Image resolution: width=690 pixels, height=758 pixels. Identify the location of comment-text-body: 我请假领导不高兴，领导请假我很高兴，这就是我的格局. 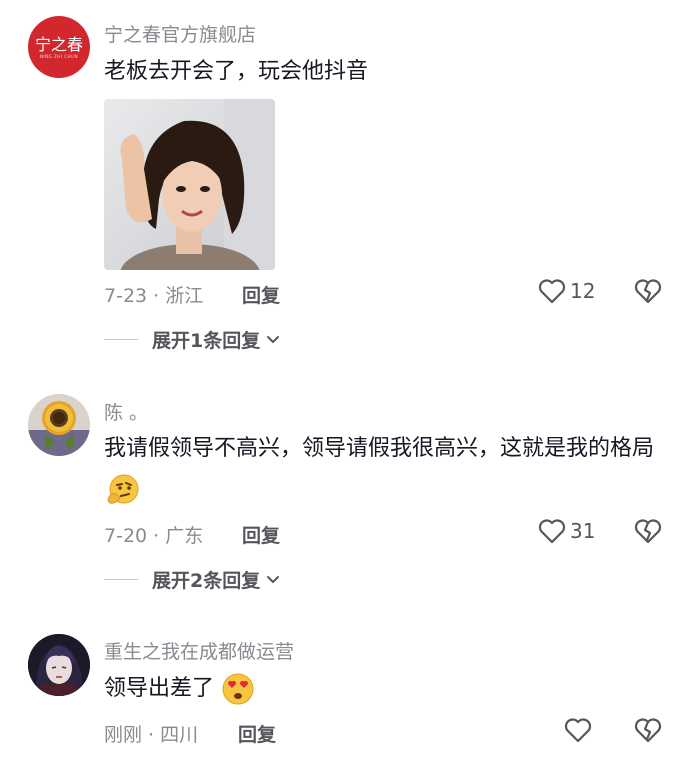
(379, 448).